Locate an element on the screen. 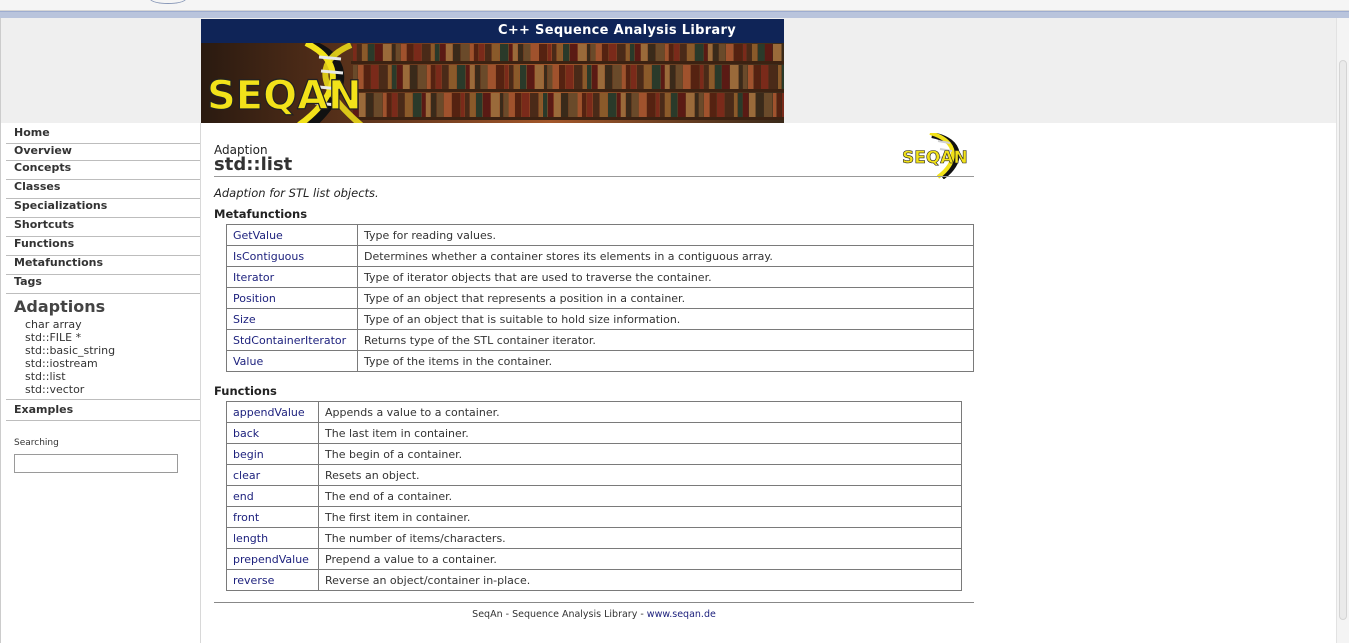 The image size is (1349, 643). nav-examples: Examples is located at coordinates (103, 412).